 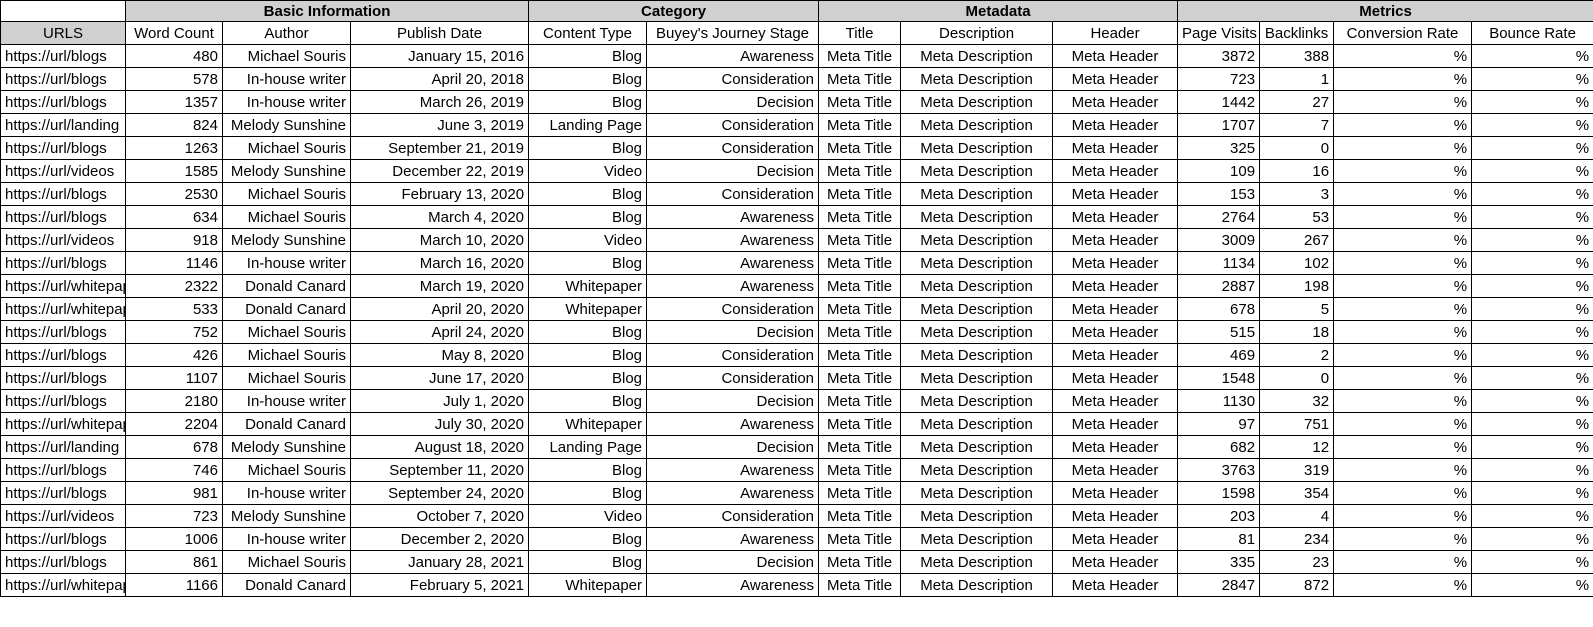 What do you see at coordinates (1219, 79) in the screenshot?
I see `cell-page-visits: 723` at bounding box center [1219, 79].